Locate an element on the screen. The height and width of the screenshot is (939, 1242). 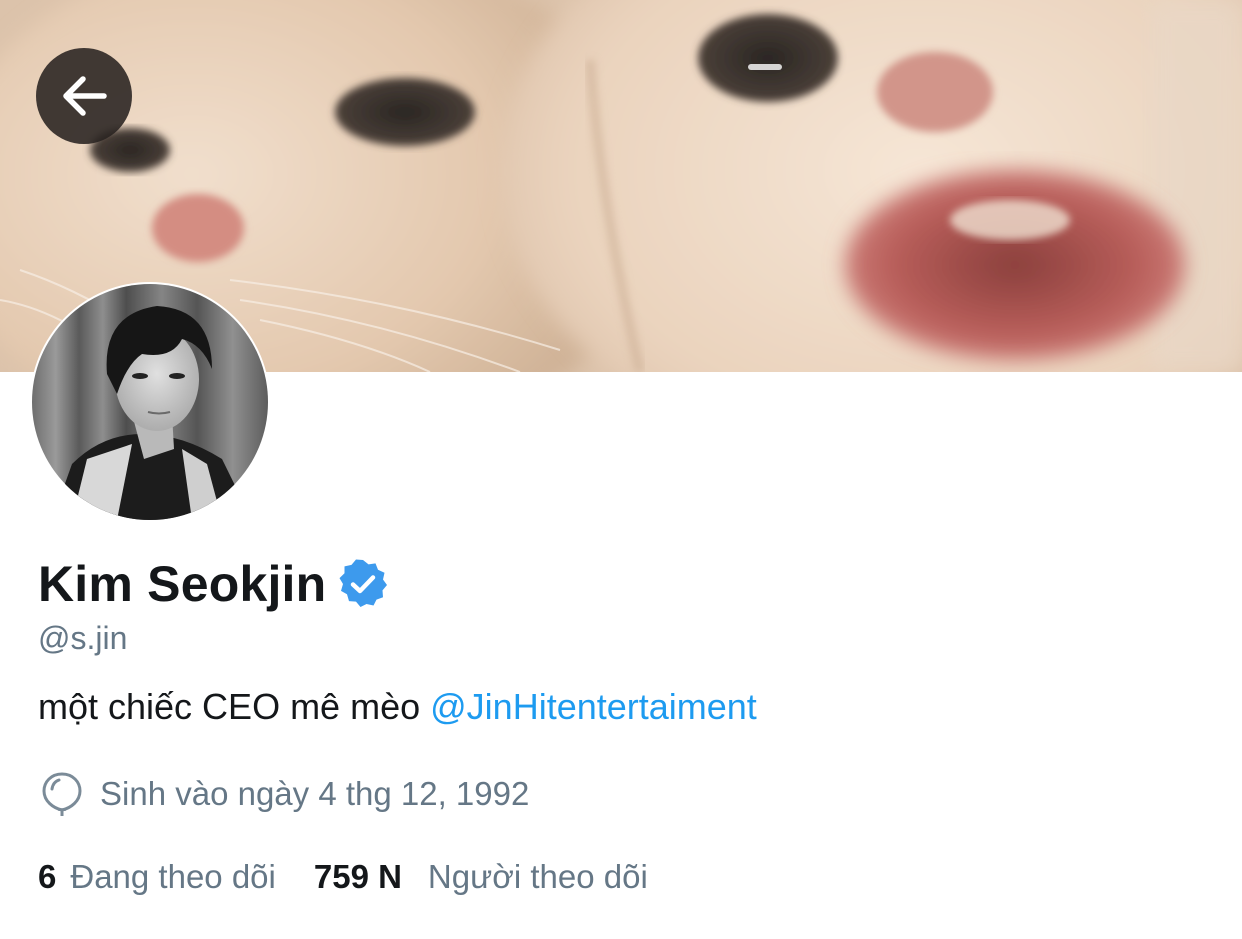
birthday-text: Sinh vào ngày 4 thg 12, 1992 is located at coordinates (315, 793).